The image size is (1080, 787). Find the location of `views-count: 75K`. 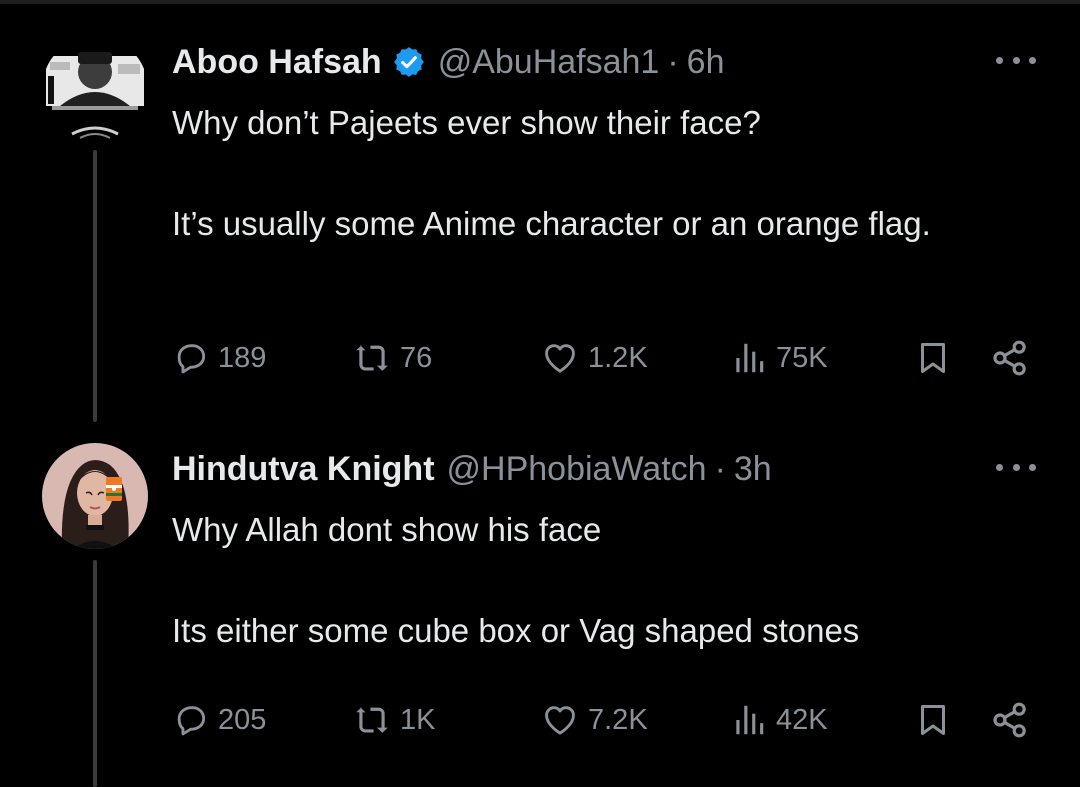

views-count: 75K is located at coordinates (802, 357).